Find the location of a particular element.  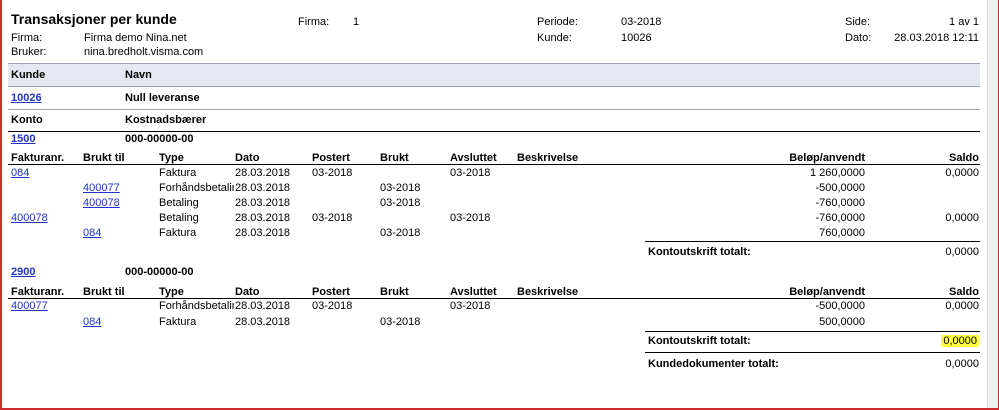

vertical-scrollbar is located at coordinates (992, 204).